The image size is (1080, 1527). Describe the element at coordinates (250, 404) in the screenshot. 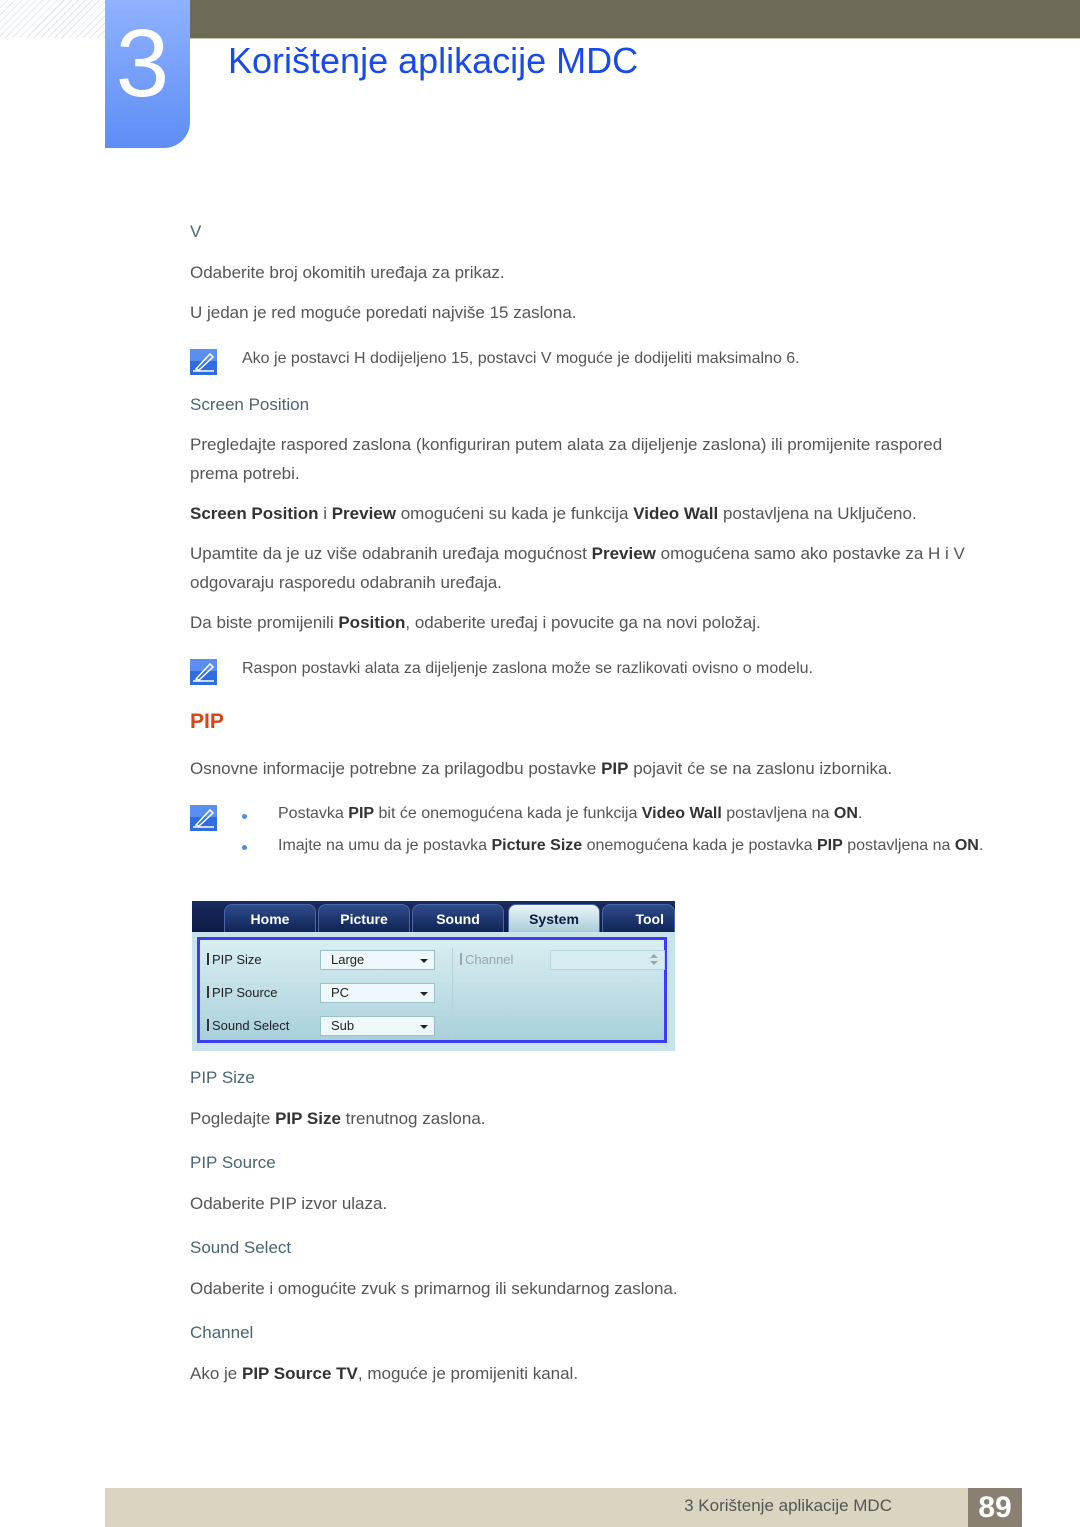

I see `screen-position-heading: Screen Position` at that location.